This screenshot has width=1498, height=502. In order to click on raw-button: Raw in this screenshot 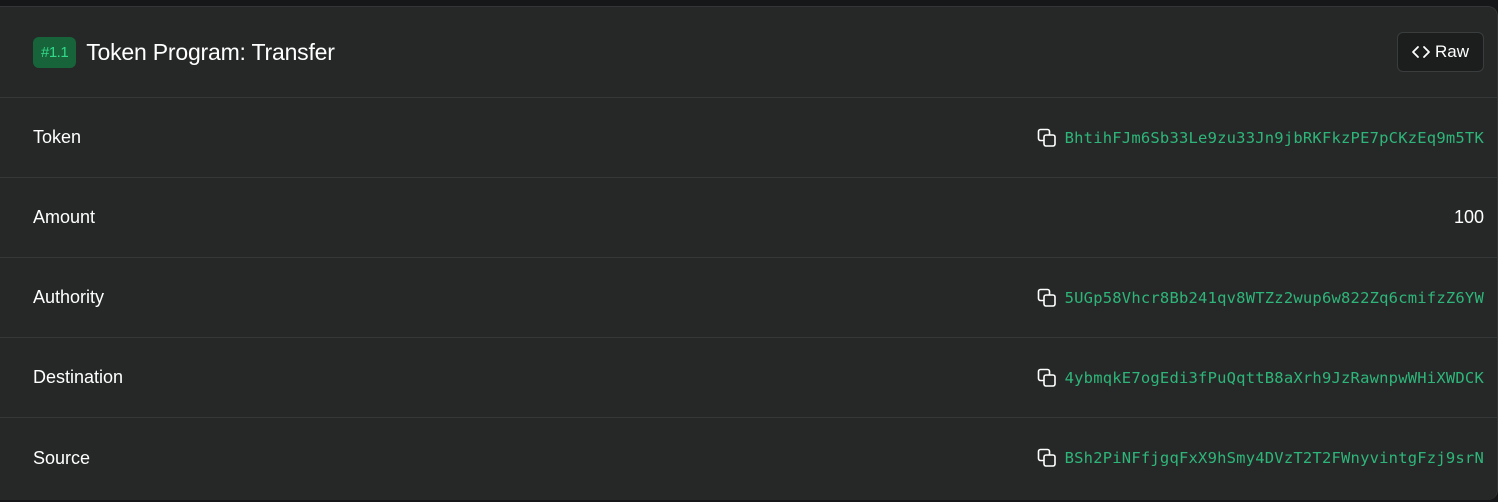, I will do `click(1440, 52)`.